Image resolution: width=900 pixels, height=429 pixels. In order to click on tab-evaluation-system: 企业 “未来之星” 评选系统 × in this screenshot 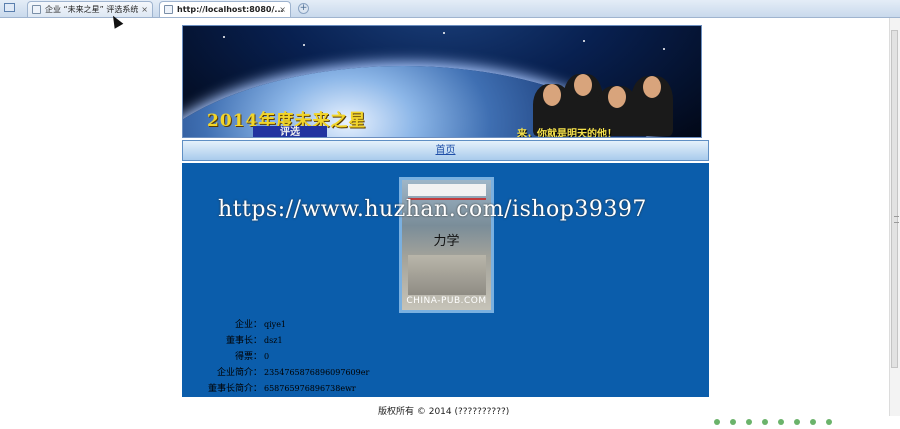, I will do `click(90, 9)`.